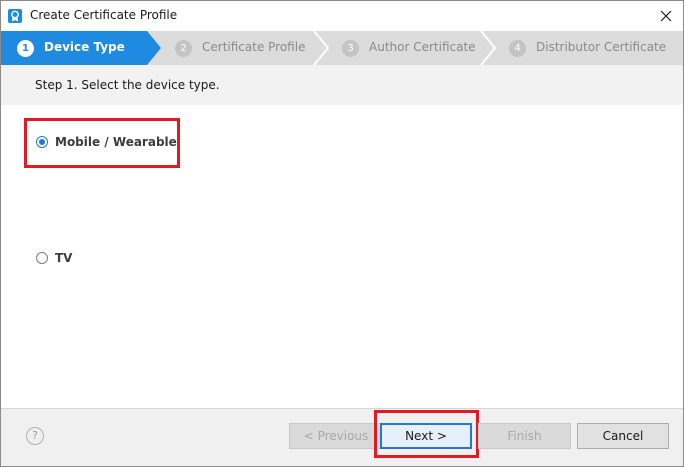  I want to click on cancel-button: Cancel, so click(623, 436).